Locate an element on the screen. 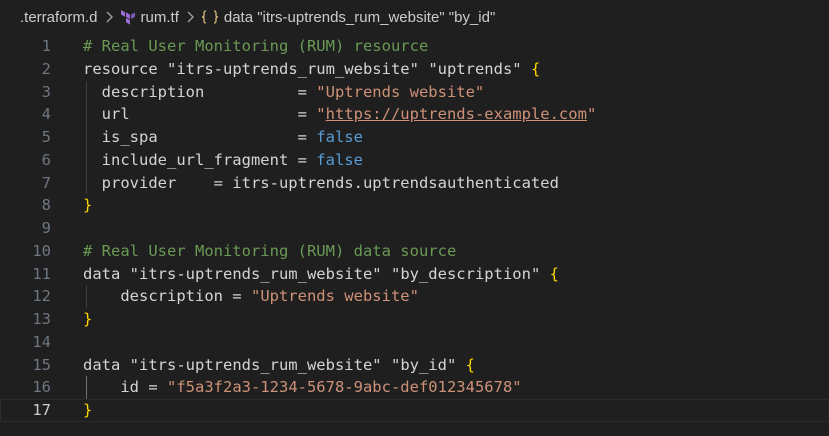 This screenshot has width=829, height=436. code-token: url = is located at coordinates (200, 114).